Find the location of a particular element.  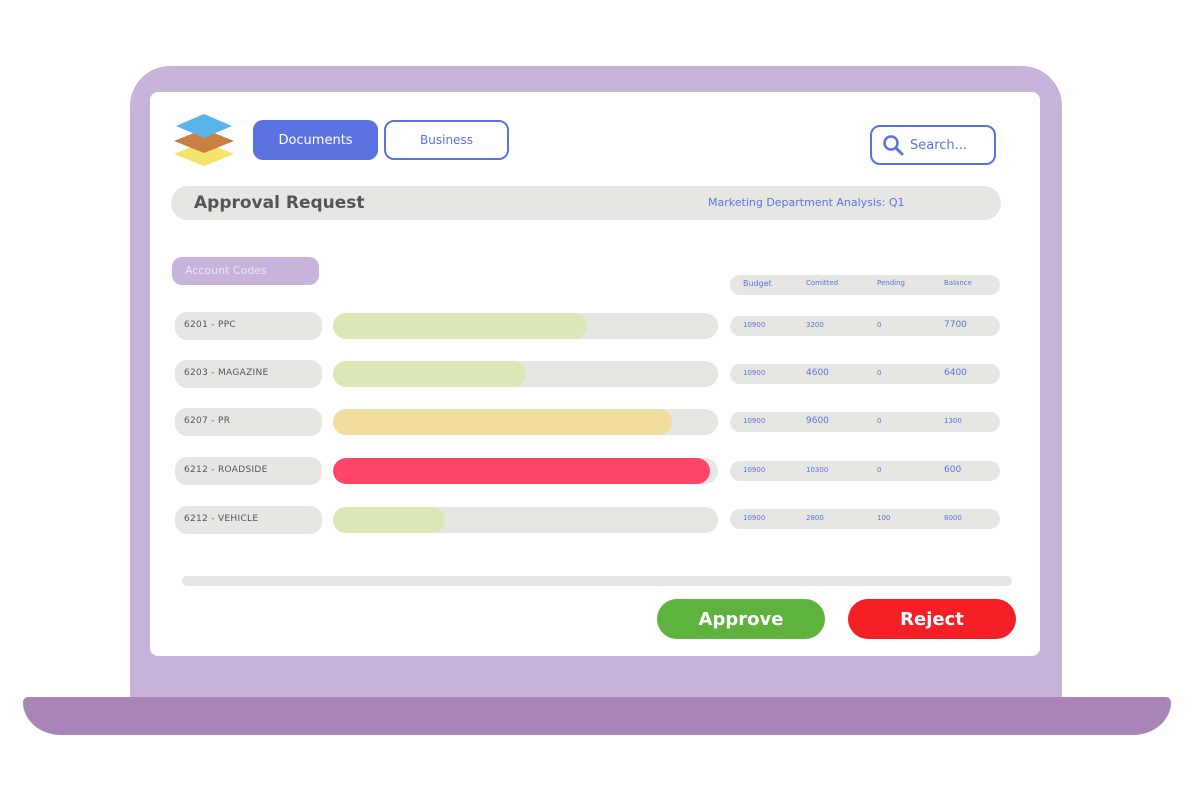

comitted-value: 3200 is located at coordinates (815, 325).